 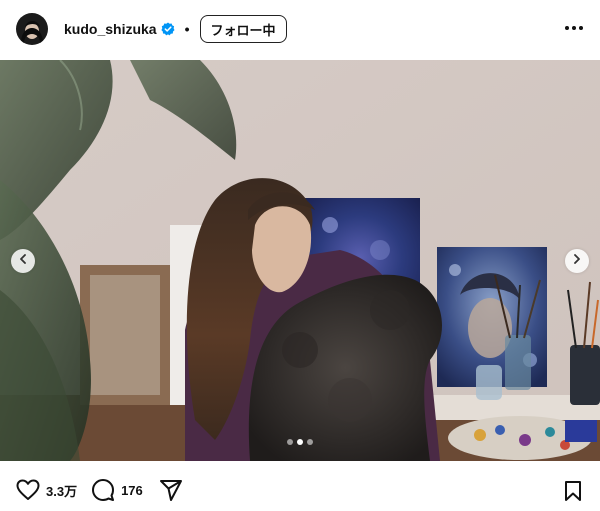 I want to click on chevron-left-icon, so click(x=23, y=261).